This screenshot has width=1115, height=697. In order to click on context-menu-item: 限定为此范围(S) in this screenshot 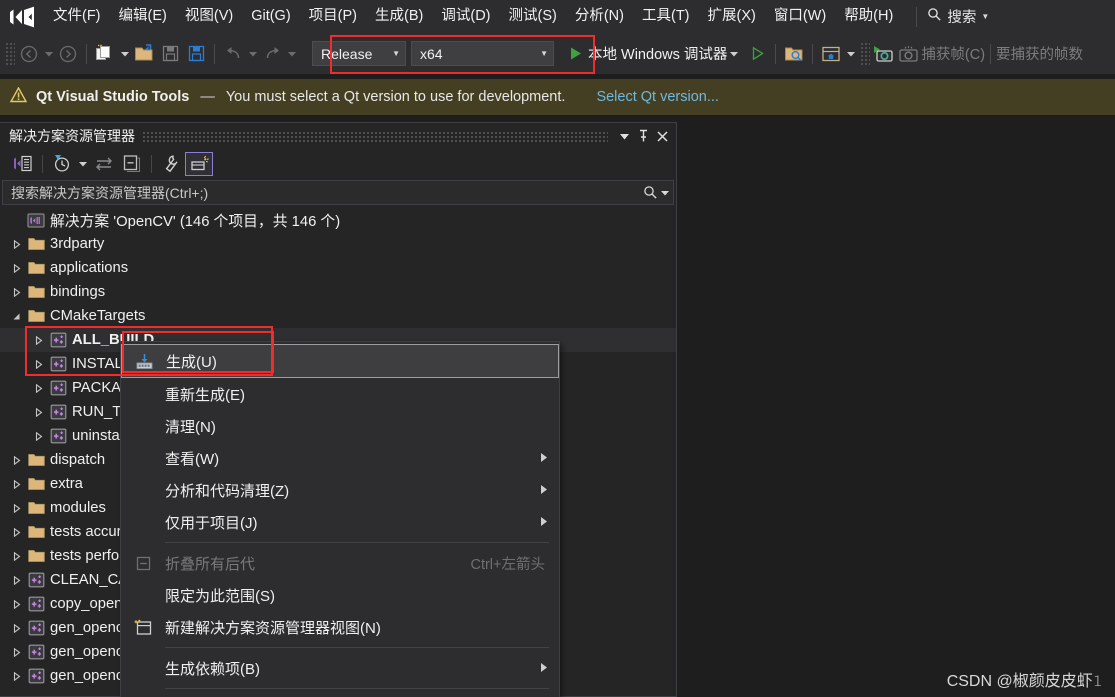, I will do `click(340, 595)`.